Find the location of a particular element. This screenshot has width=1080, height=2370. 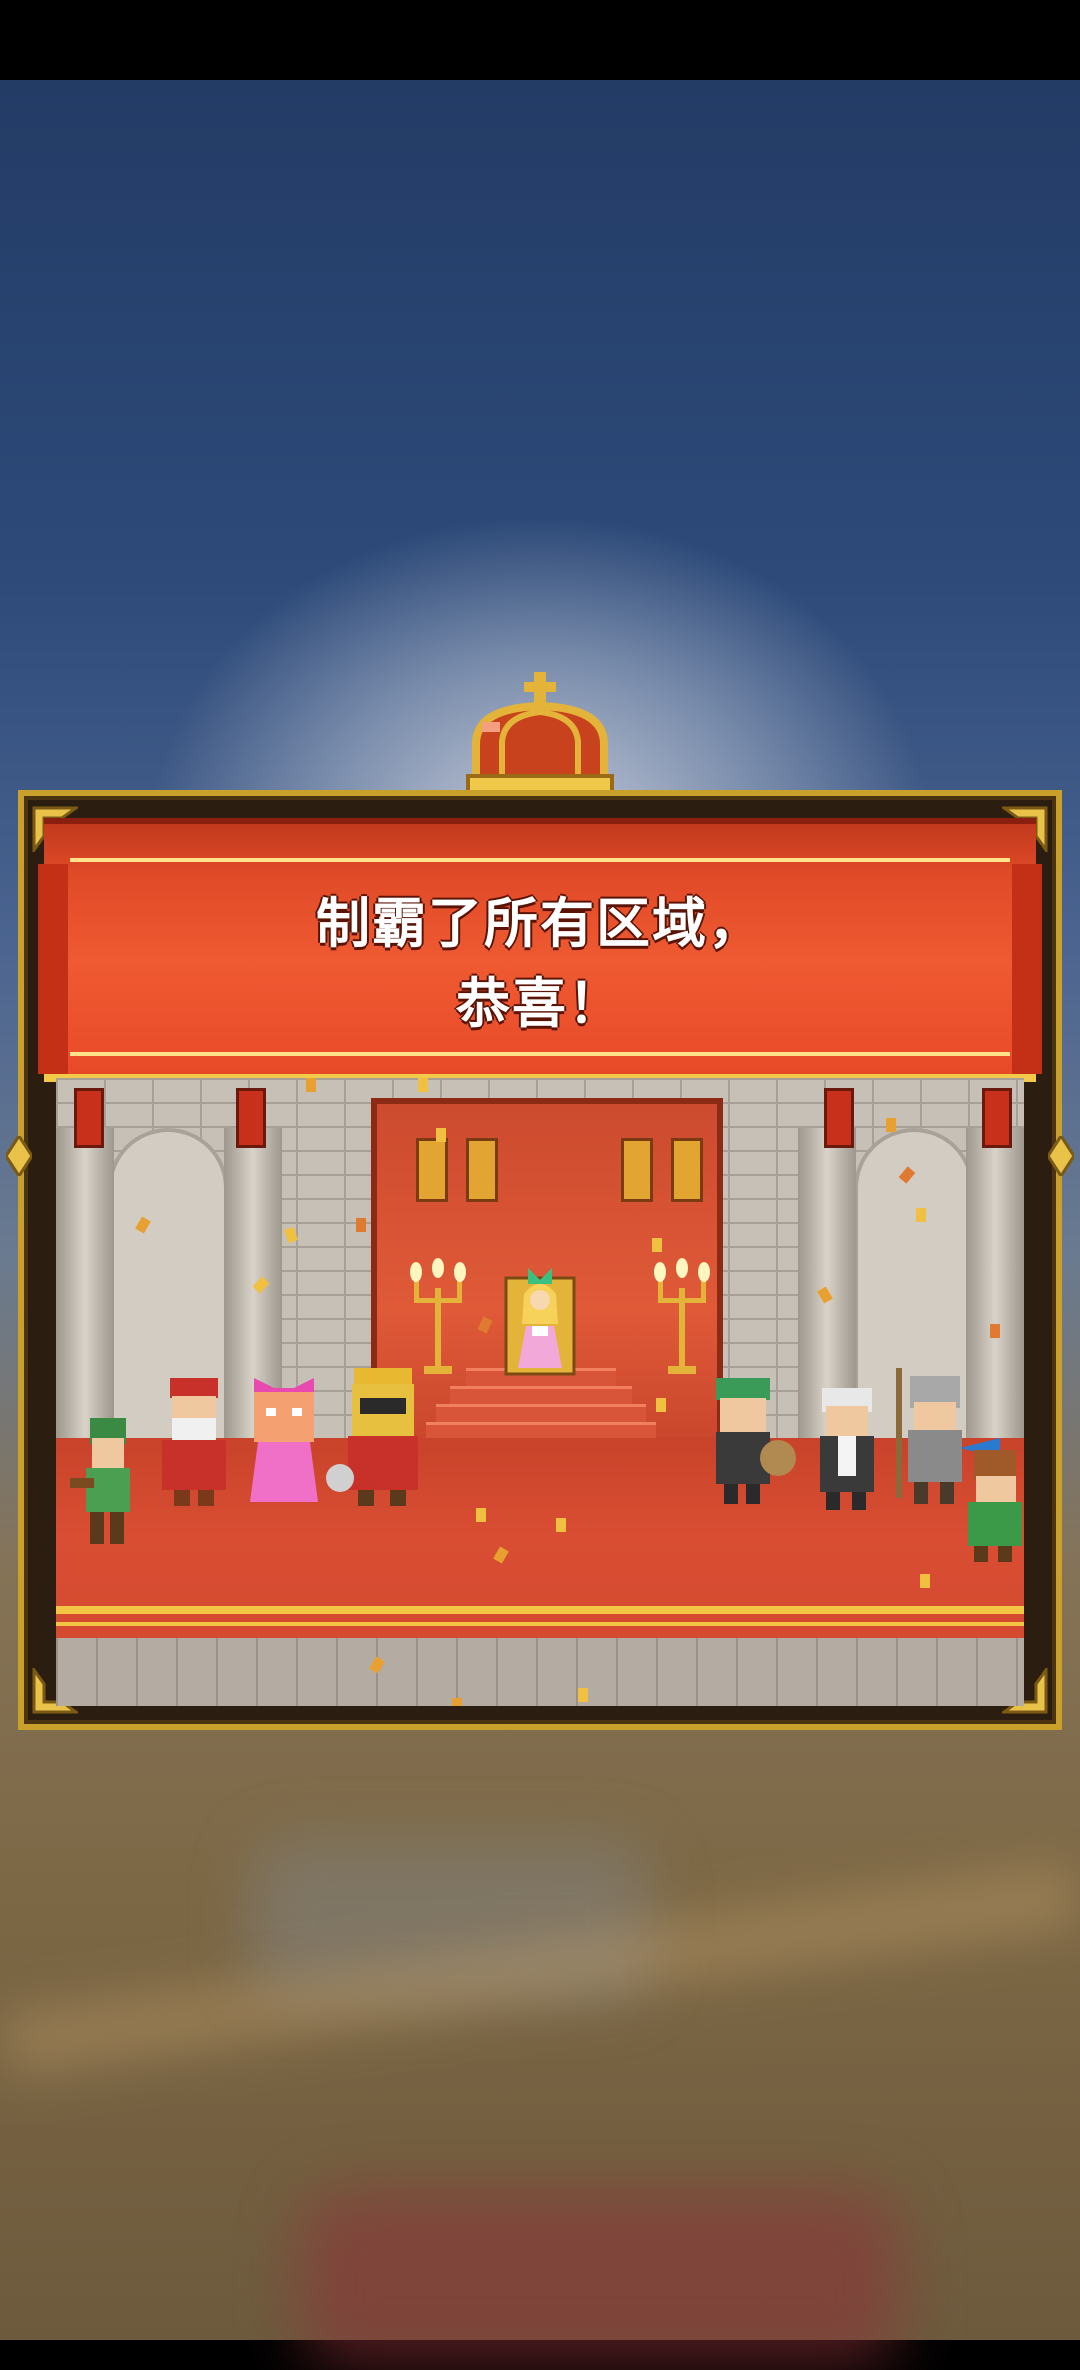

green-archer is located at coordinates (100, 1481).